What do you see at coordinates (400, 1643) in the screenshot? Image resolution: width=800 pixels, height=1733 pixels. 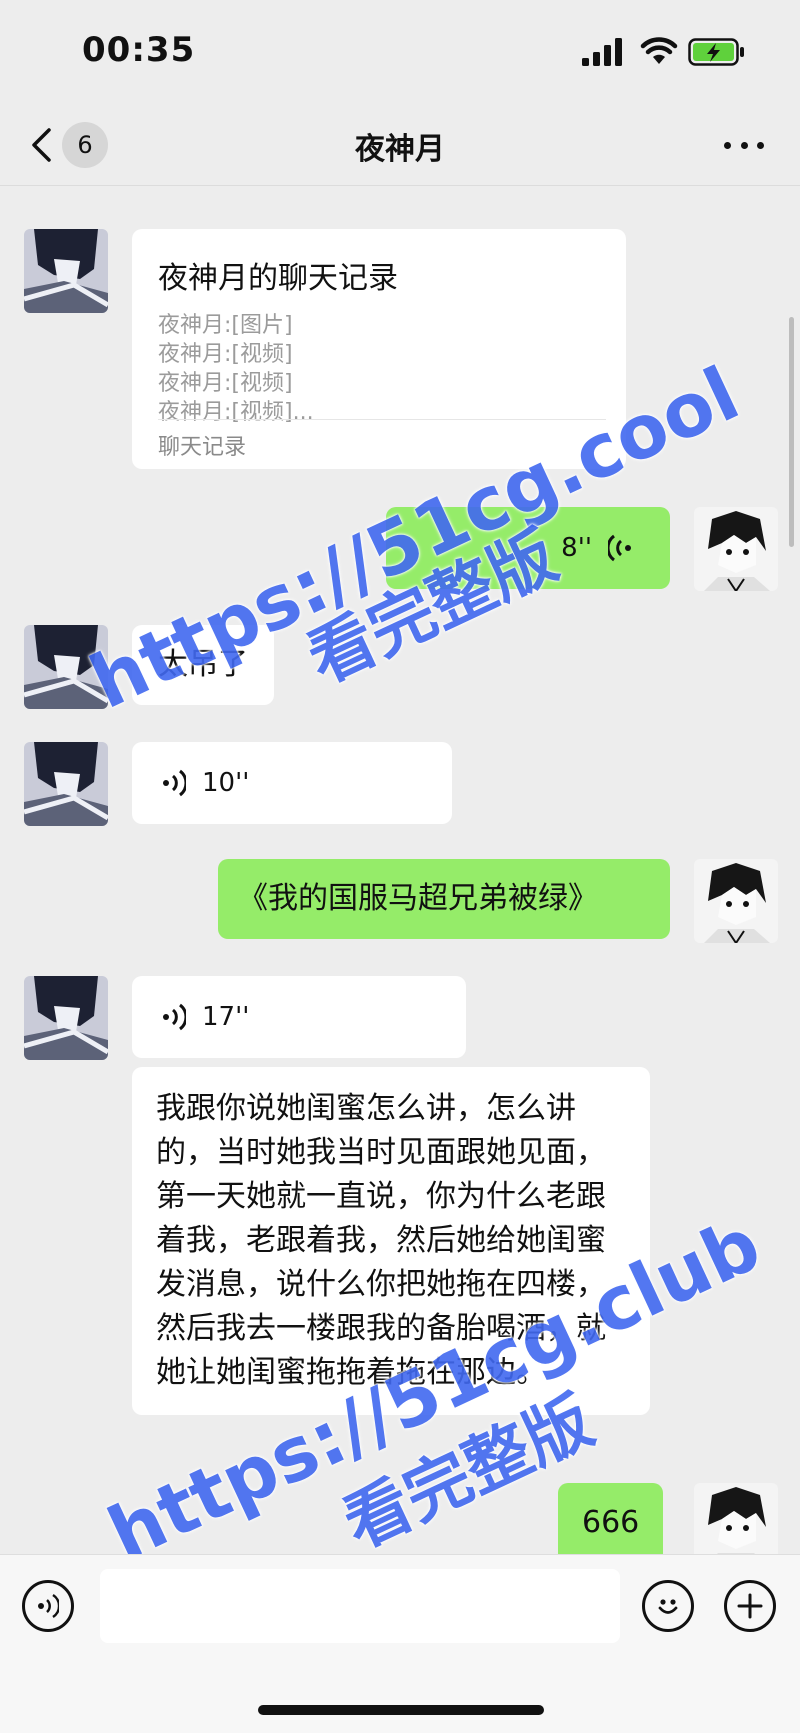 I see `input-bar` at bounding box center [400, 1643].